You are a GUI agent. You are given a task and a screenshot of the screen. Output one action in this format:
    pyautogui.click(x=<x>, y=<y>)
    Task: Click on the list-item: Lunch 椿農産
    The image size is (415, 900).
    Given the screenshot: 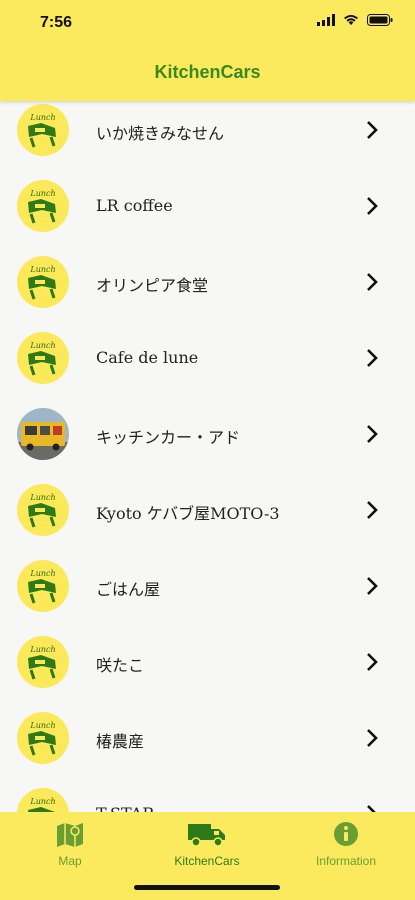 What is the action you would take?
    pyautogui.click(x=207, y=738)
    